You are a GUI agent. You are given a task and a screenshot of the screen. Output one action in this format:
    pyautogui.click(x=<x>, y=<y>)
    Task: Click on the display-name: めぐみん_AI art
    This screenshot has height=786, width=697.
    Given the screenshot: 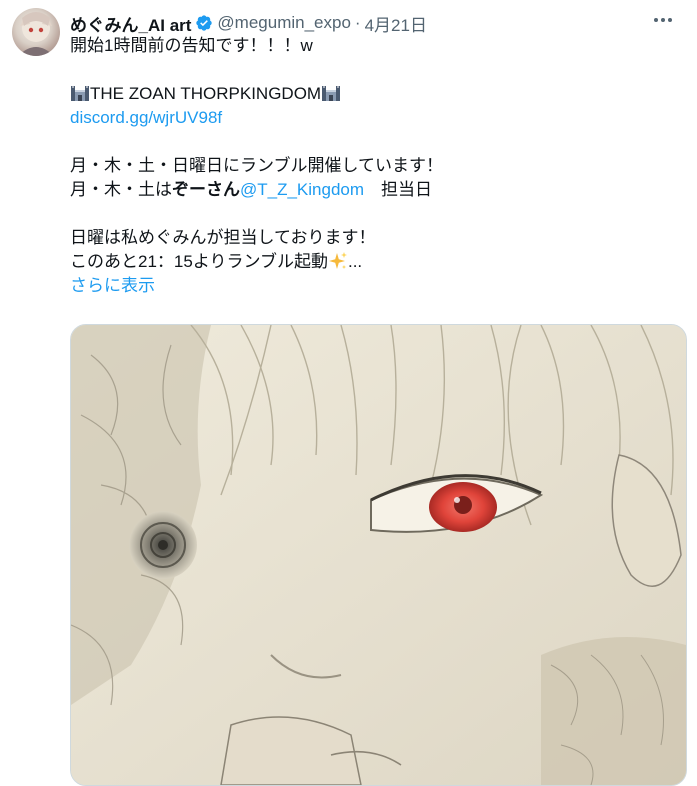 What is the action you would take?
    pyautogui.click(x=130, y=23)
    